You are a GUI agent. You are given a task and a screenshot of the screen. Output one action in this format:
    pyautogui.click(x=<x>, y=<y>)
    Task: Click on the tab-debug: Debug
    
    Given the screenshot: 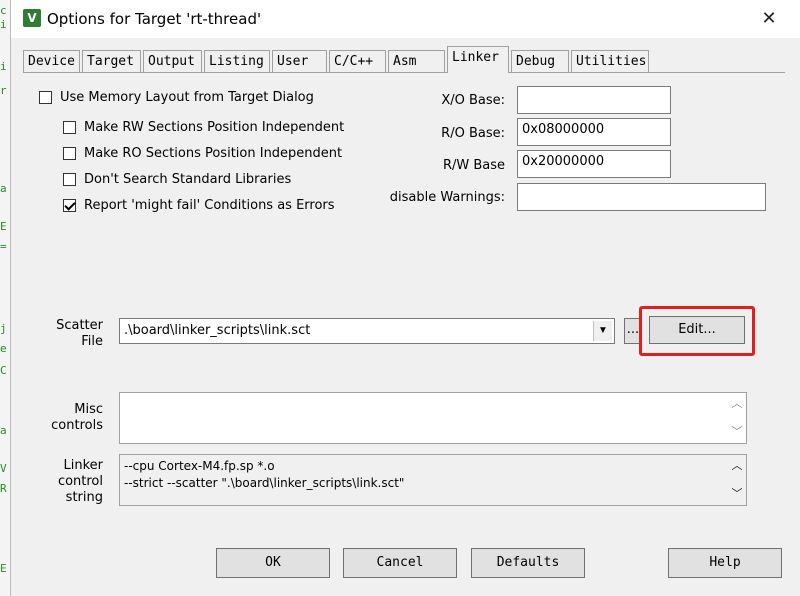 What is the action you would take?
    pyautogui.click(x=540, y=61)
    